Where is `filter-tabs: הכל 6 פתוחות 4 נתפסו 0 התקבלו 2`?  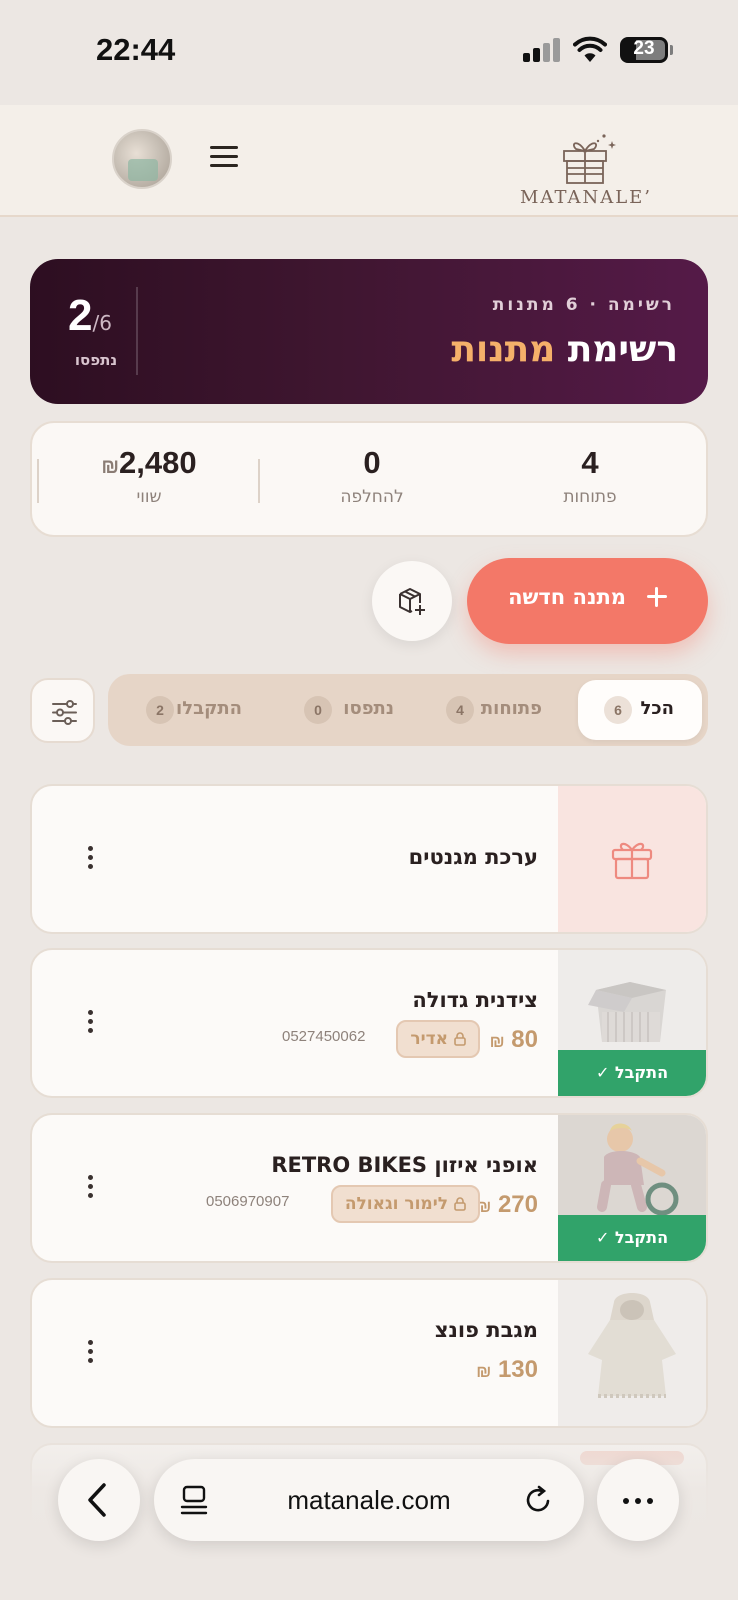 filter-tabs: הכל 6 פתוחות 4 נתפסו 0 התקבלו 2 is located at coordinates (408, 710).